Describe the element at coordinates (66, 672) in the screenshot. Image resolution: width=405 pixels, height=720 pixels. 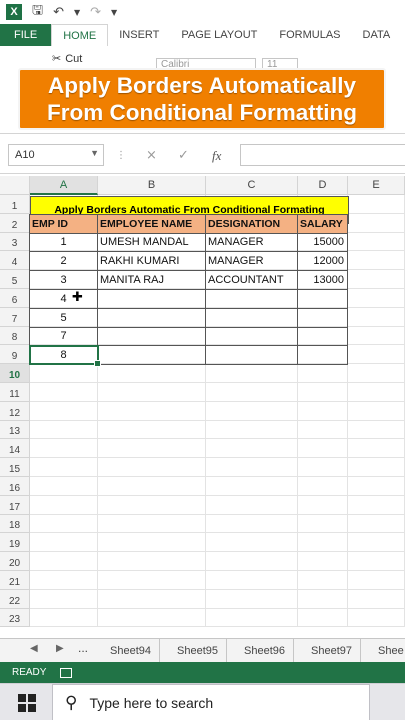
I see `macro-record-icon` at that location.